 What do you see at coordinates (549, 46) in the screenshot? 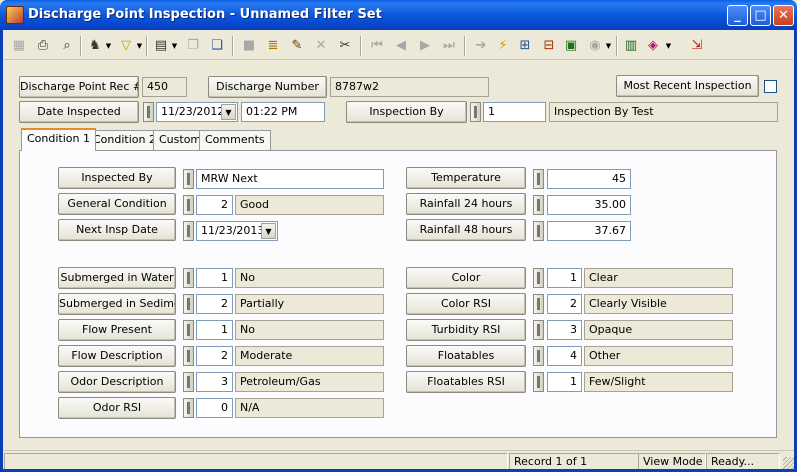
I see `network-icon: ⊟` at bounding box center [549, 46].